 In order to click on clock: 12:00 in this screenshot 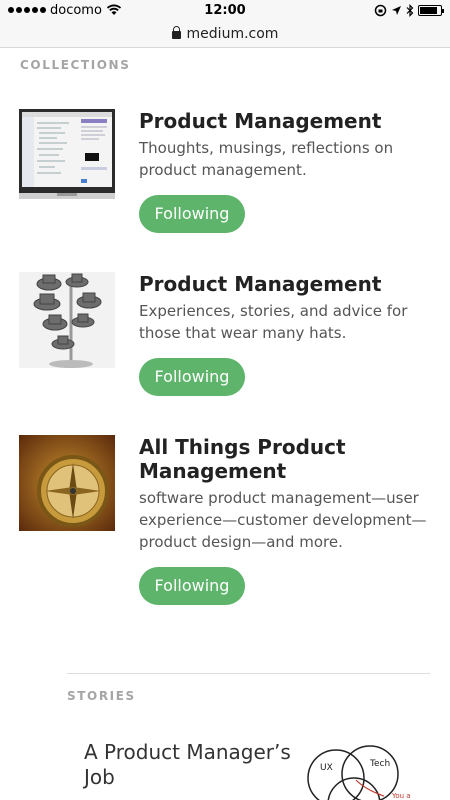, I will do `click(225, 10)`.